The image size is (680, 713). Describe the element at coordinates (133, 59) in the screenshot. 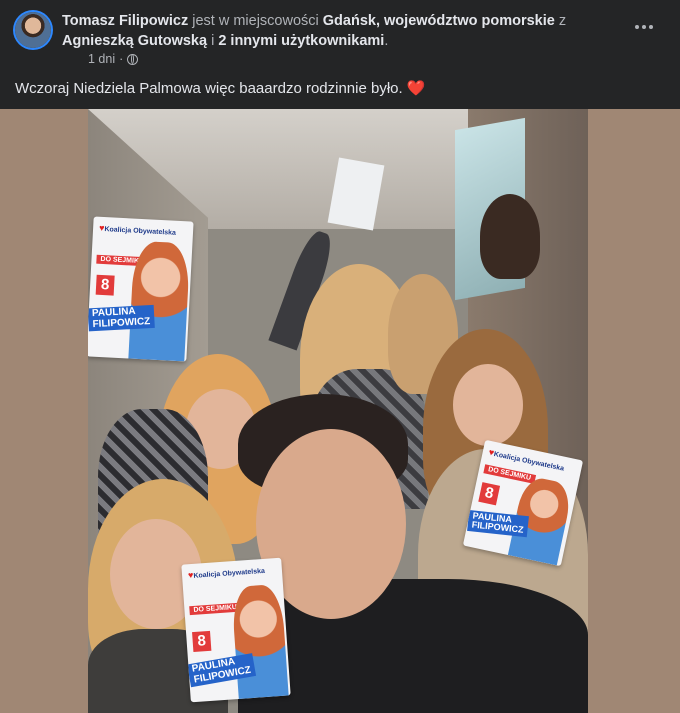

I see `globe-icon` at that location.